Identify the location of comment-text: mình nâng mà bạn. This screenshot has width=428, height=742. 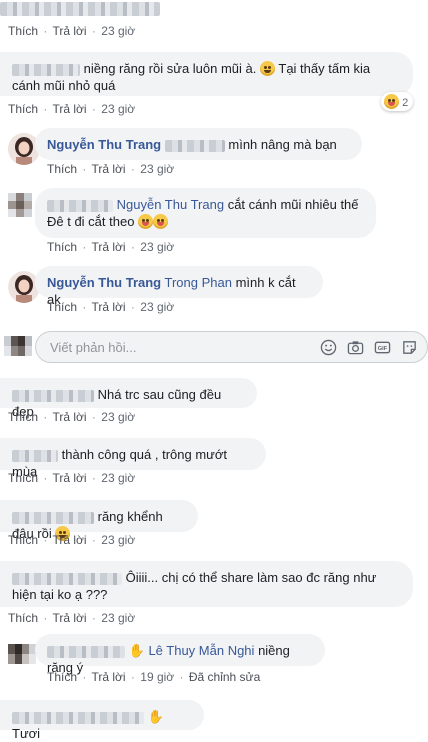
(282, 144).